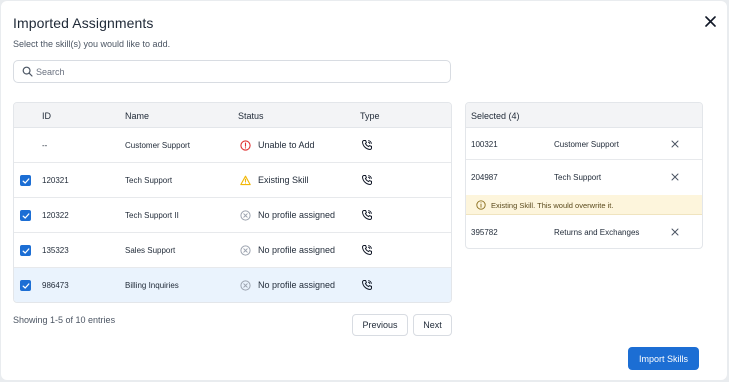 The width and height of the screenshot is (729, 382). I want to click on table-row: 120321 Tech Support Existing Skill, so click(232, 180).